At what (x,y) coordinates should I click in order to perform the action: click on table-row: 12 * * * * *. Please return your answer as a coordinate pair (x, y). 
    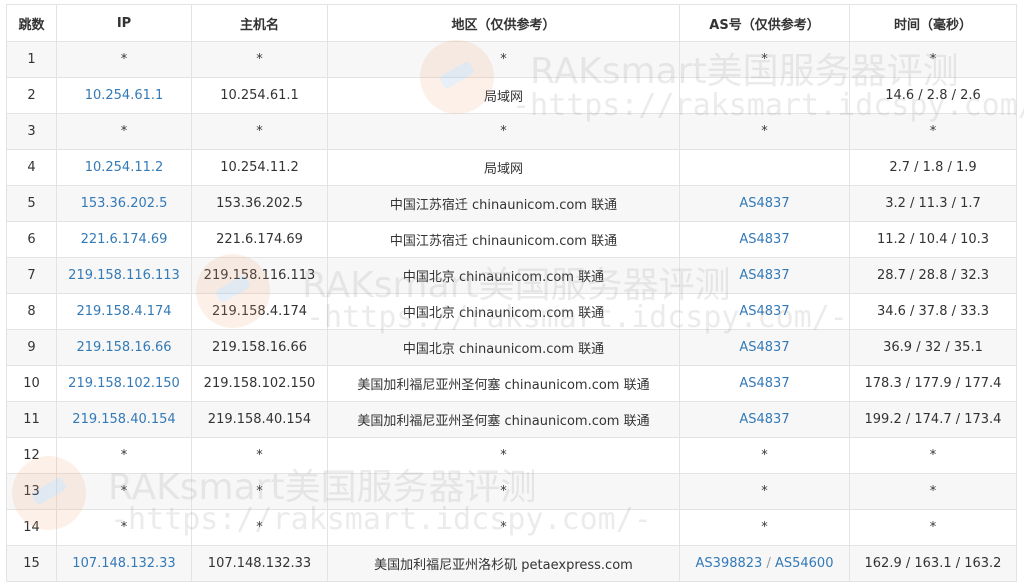
    Looking at the image, I should click on (511, 455).